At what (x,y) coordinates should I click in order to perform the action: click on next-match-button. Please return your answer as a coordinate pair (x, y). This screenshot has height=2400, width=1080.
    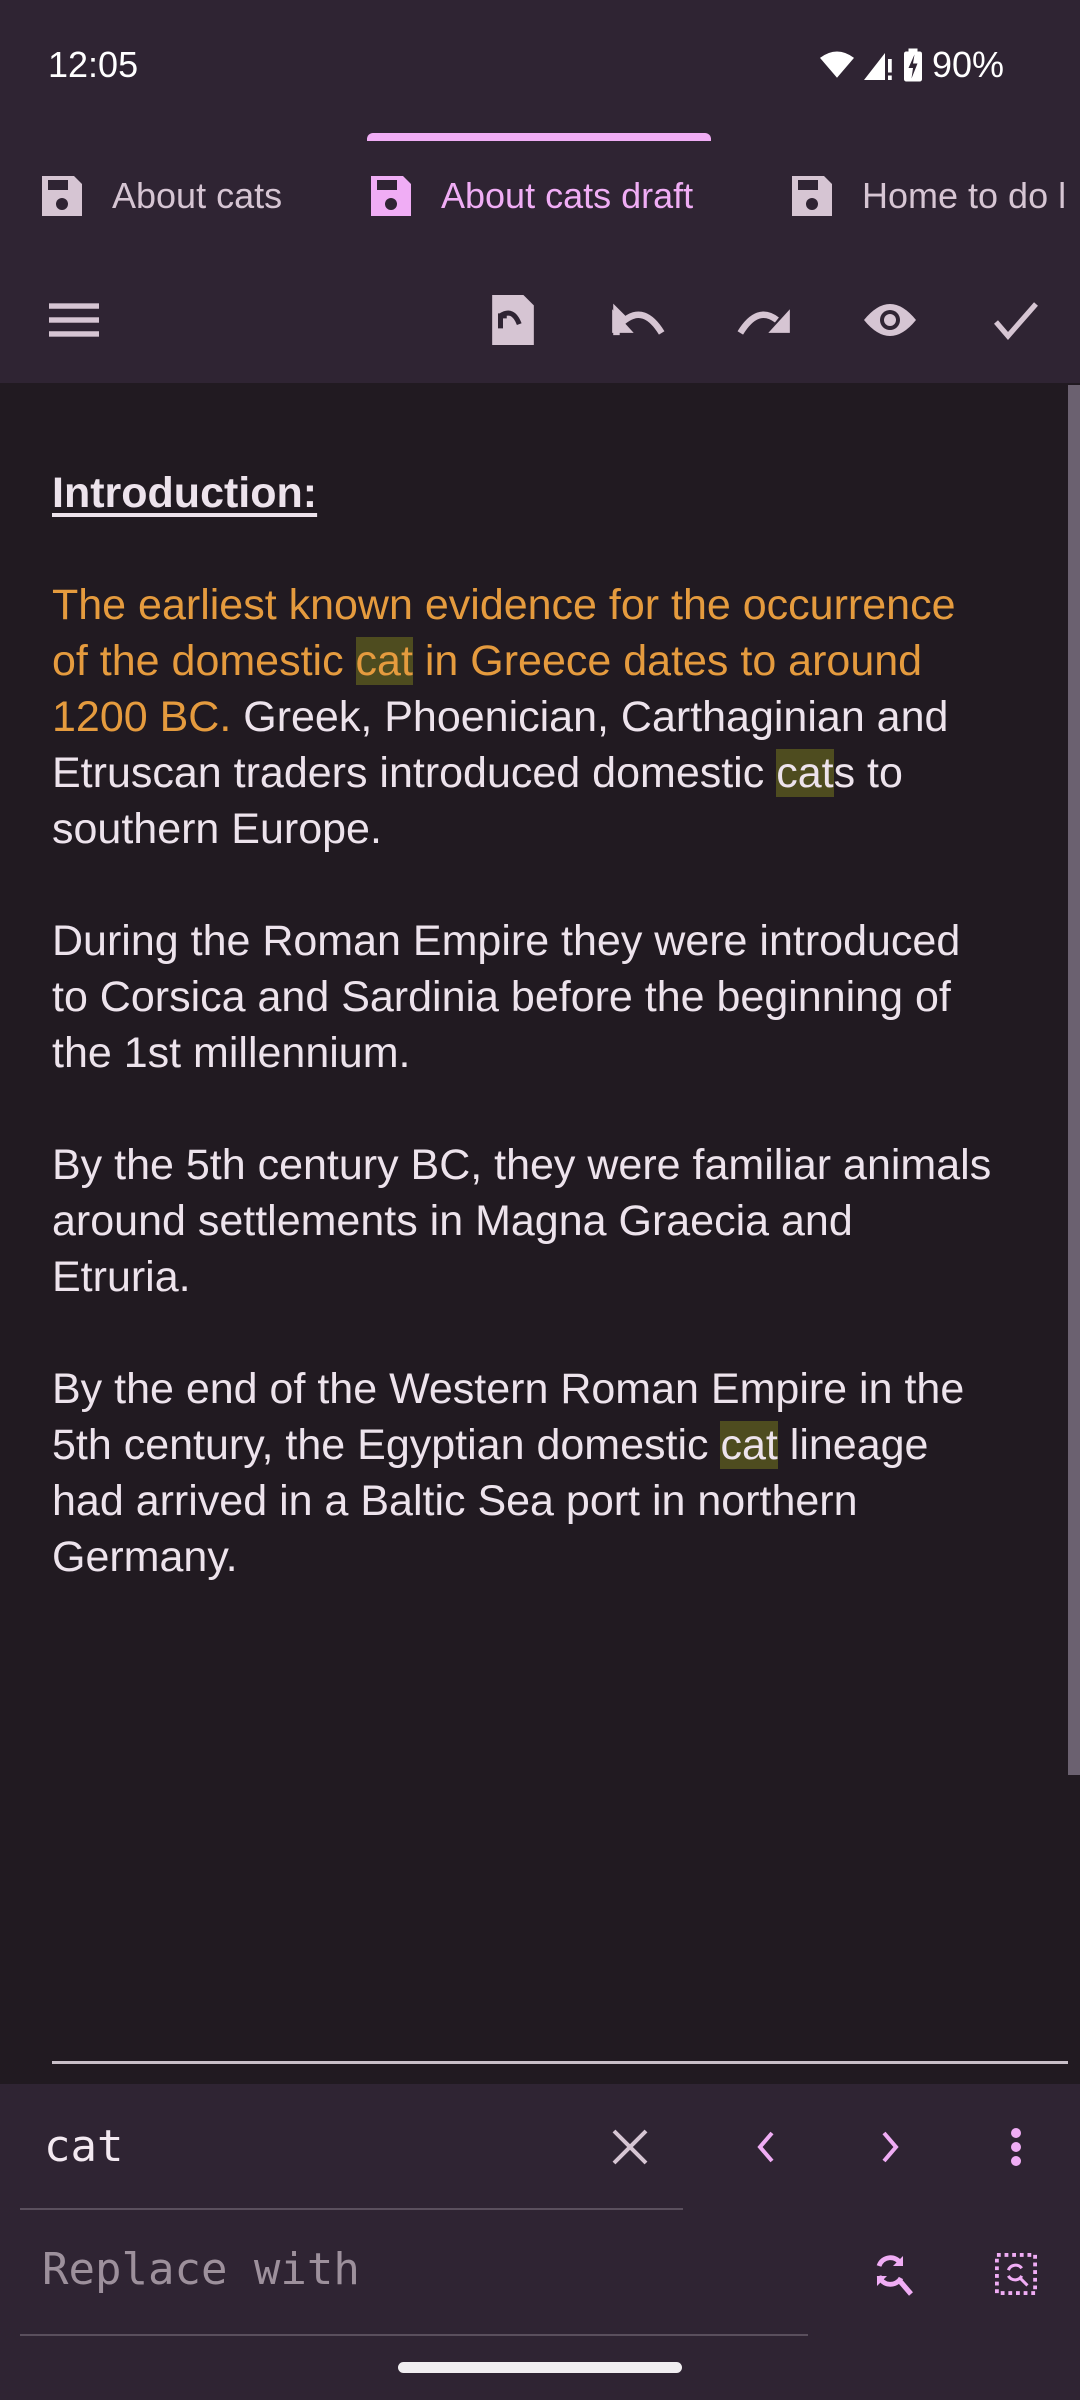
    Looking at the image, I should click on (890, 2147).